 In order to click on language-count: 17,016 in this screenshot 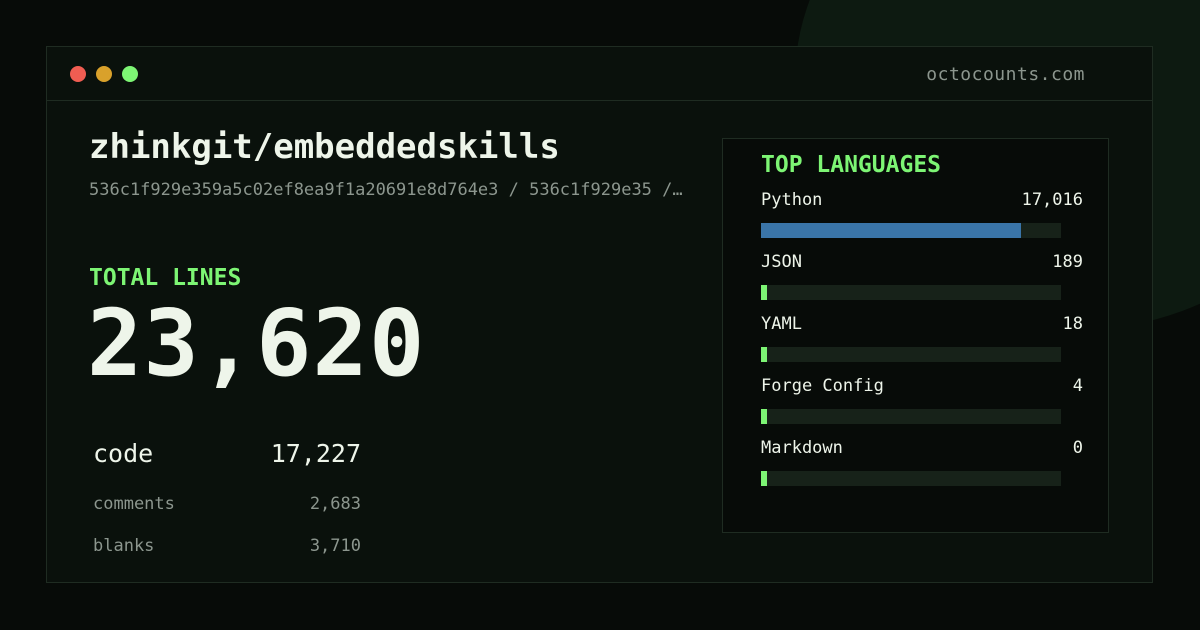, I will do `click(1052, 200)`.